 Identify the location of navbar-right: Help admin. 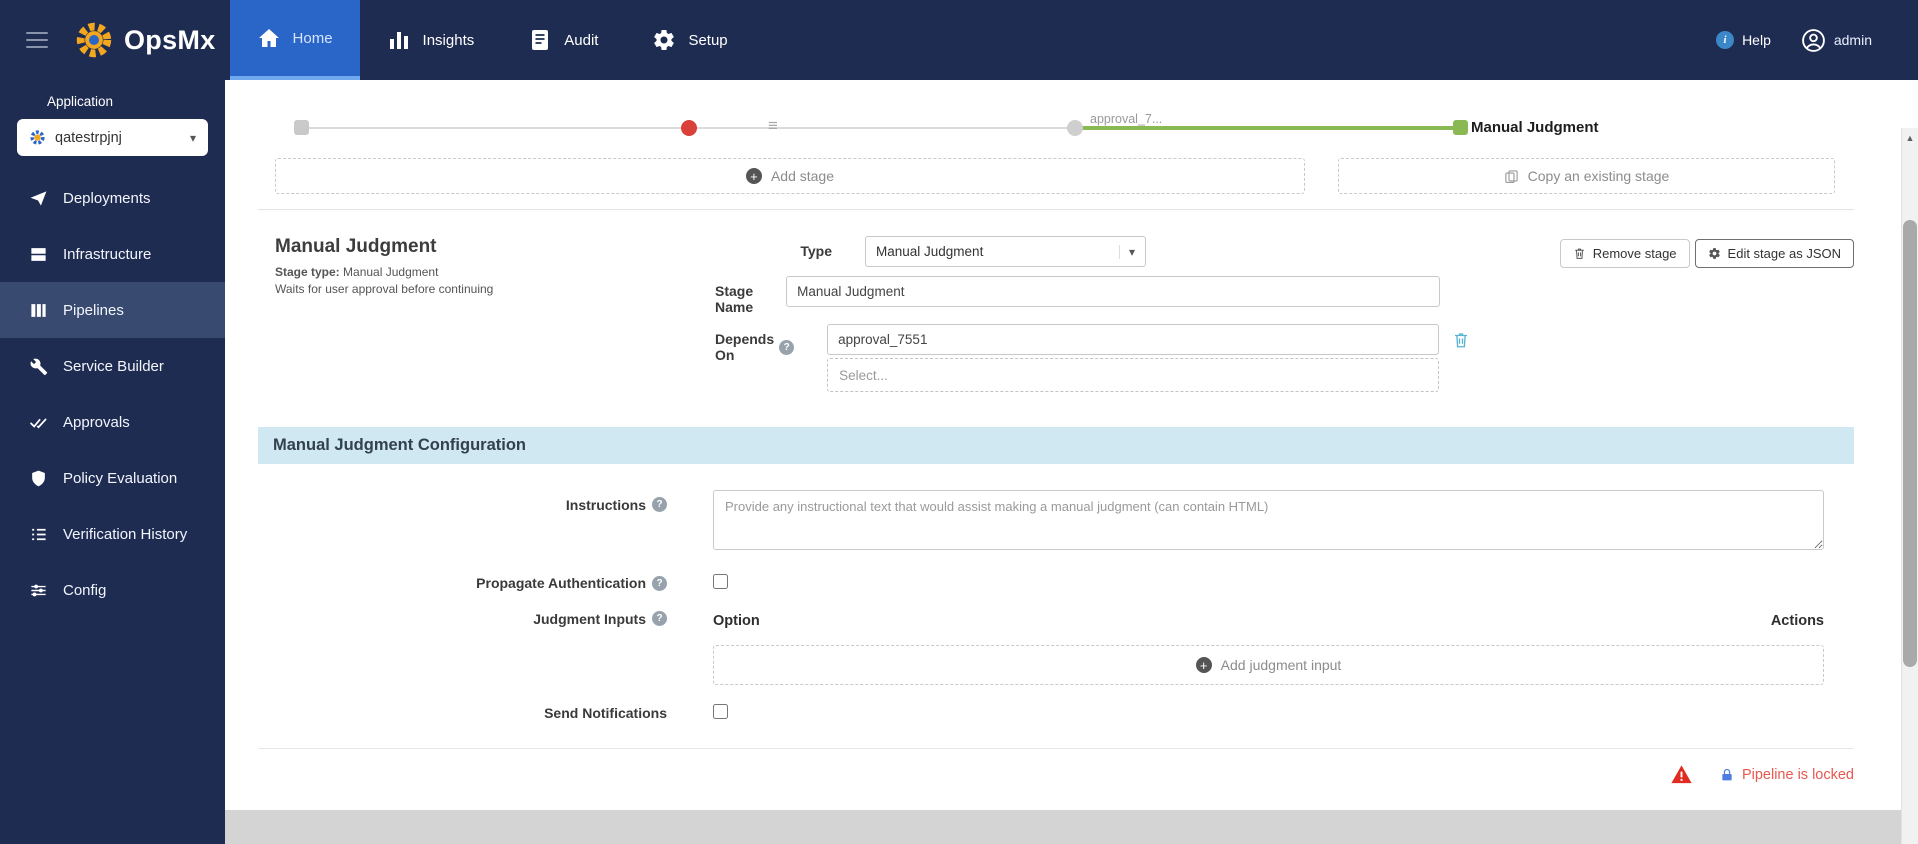
(1817, 40).